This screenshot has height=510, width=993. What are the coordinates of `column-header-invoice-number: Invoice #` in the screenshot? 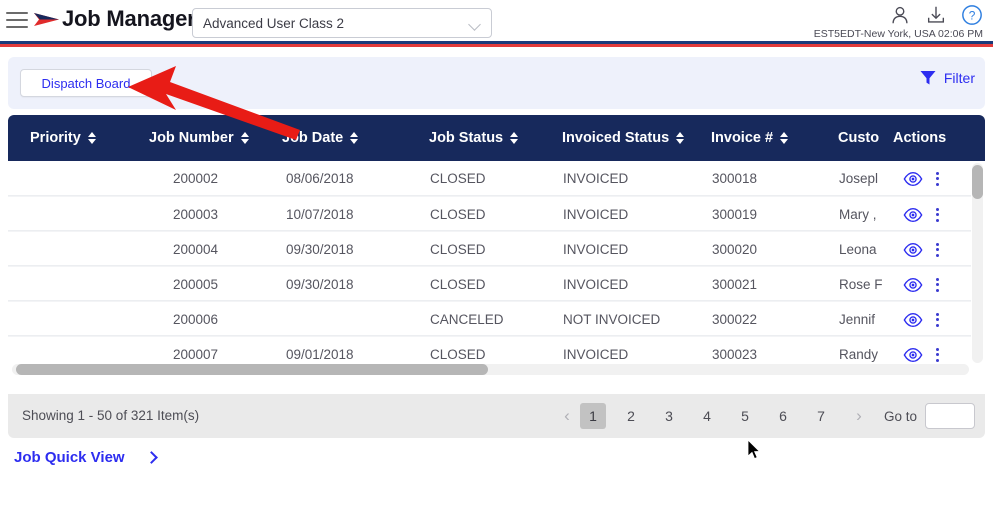 It's located at (750, 138).